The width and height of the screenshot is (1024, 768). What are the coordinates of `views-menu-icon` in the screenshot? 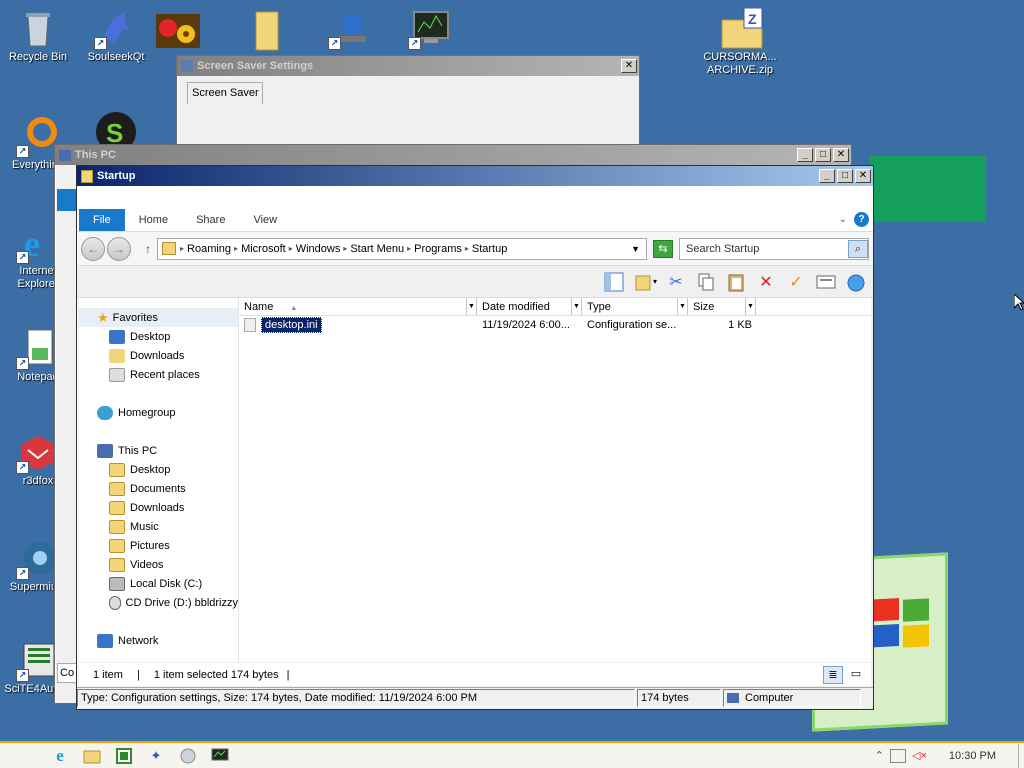 It's located at (644, 282).